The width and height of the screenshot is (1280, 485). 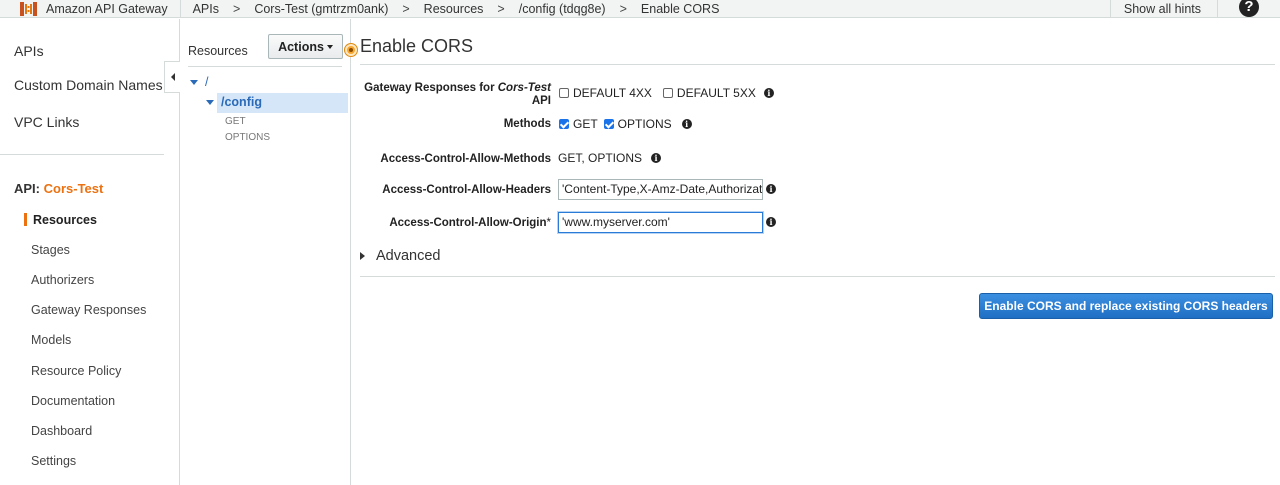 What do you see at coordinates (541, 101) in the screenshot?
I see `gateway-responses-label-suffix: API` at bounding box center [541, 101].